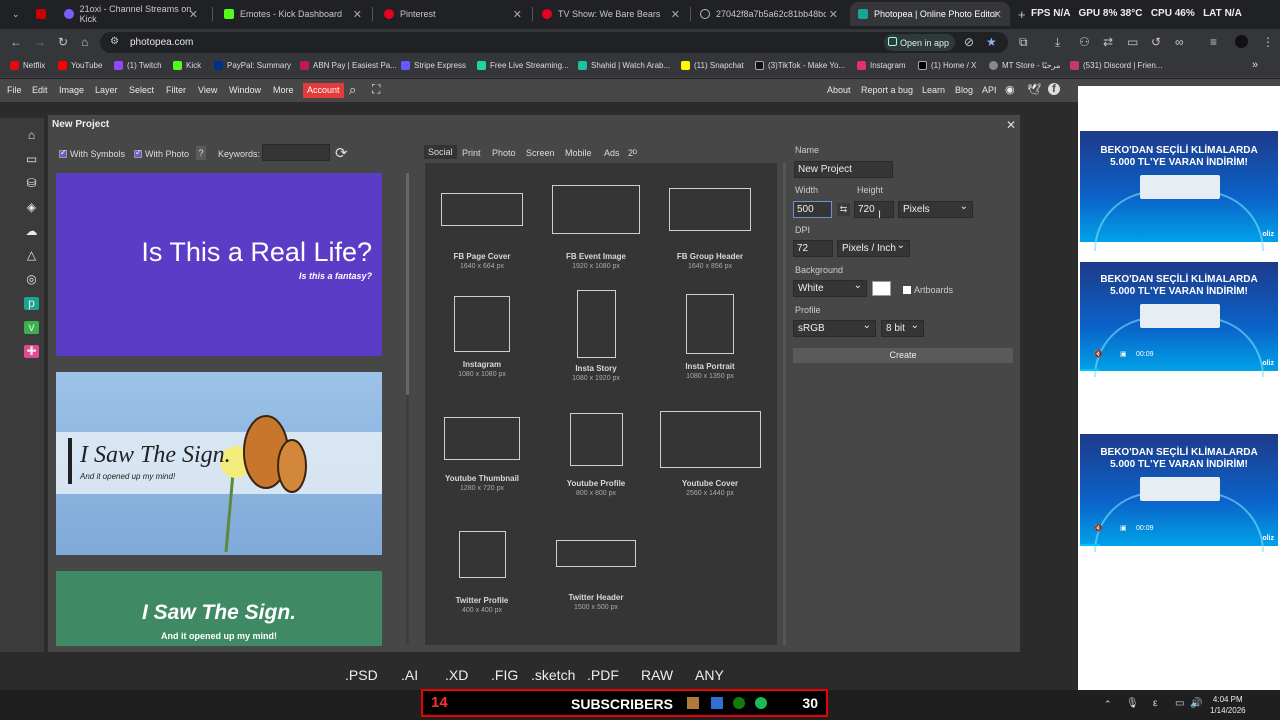 This screenshot has height=720, width=1280. I want to click on tab-screen: Screen, so click(540, 153).